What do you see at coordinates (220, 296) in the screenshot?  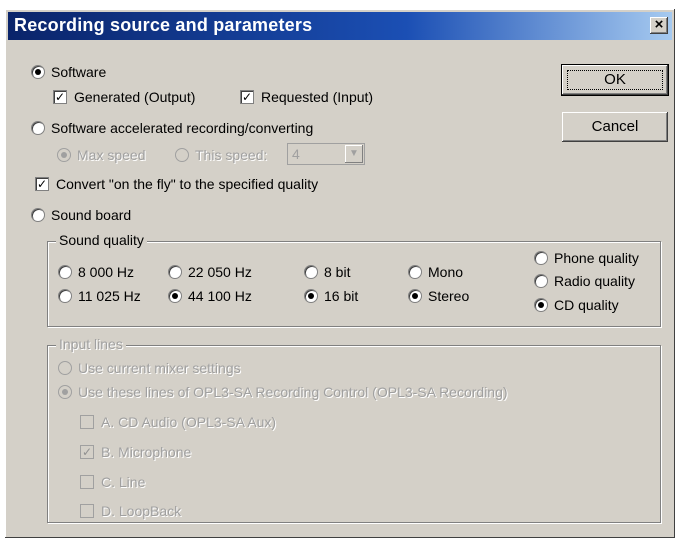 I see `rate-label: 44 100 Hz` at bounding box center [220, 296].